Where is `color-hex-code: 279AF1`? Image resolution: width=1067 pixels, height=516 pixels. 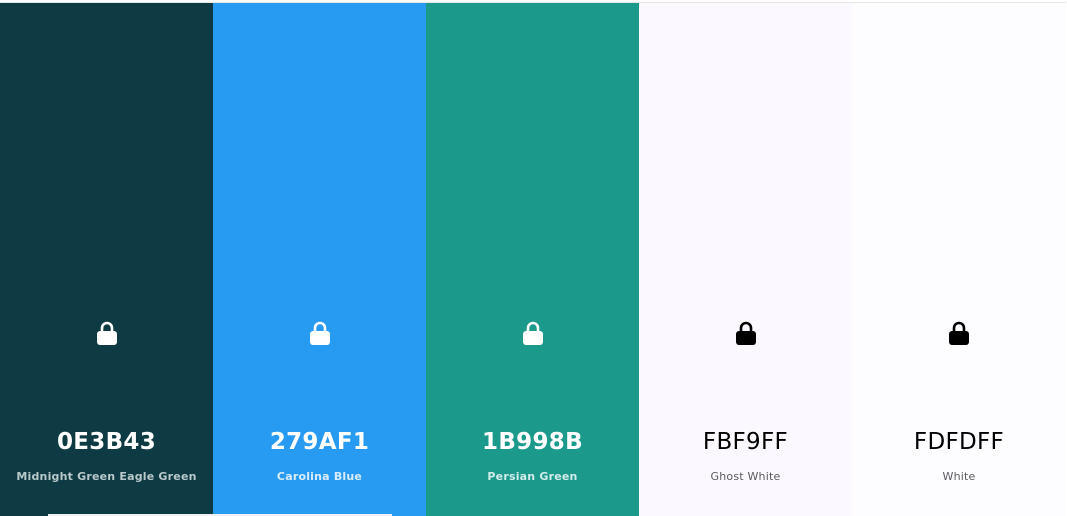 color-hex-code: 279AF1 is located at coordinates (319, 442).